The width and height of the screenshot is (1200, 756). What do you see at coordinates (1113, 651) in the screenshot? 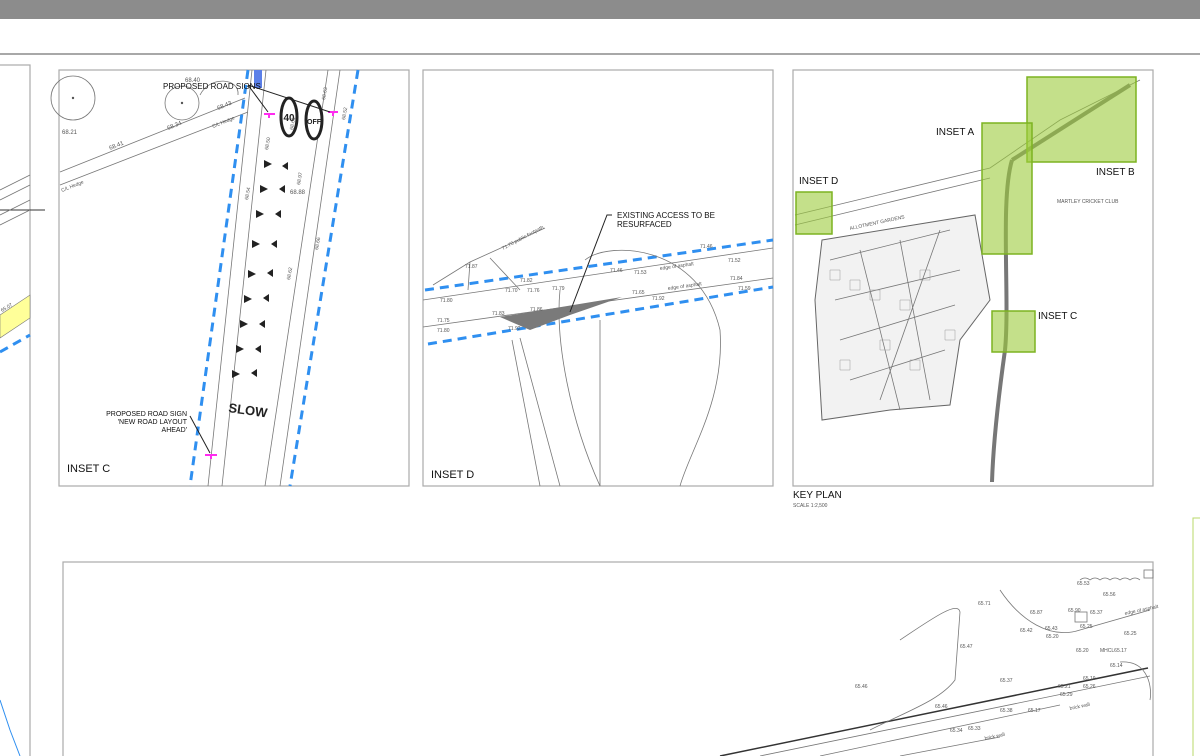
I see `manhole-label: MHCL65.17` at bounding box center [1113, 651].